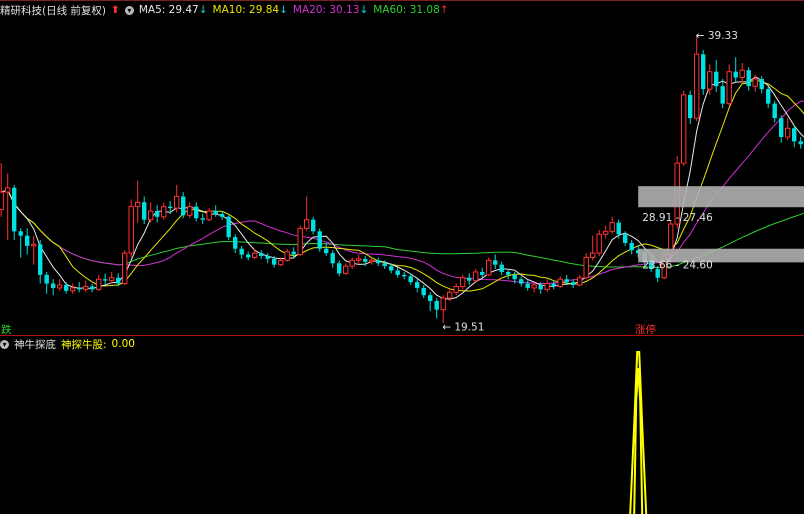  Describe the element at coordinates (123, 344) in the screenshot. I see `indicator-series-value: 0.00` at that location.